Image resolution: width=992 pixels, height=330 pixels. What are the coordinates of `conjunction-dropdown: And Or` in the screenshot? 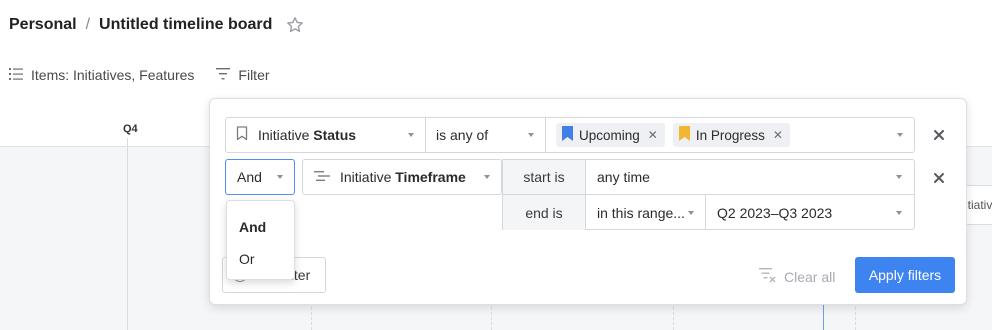 It's located at (260, 240).